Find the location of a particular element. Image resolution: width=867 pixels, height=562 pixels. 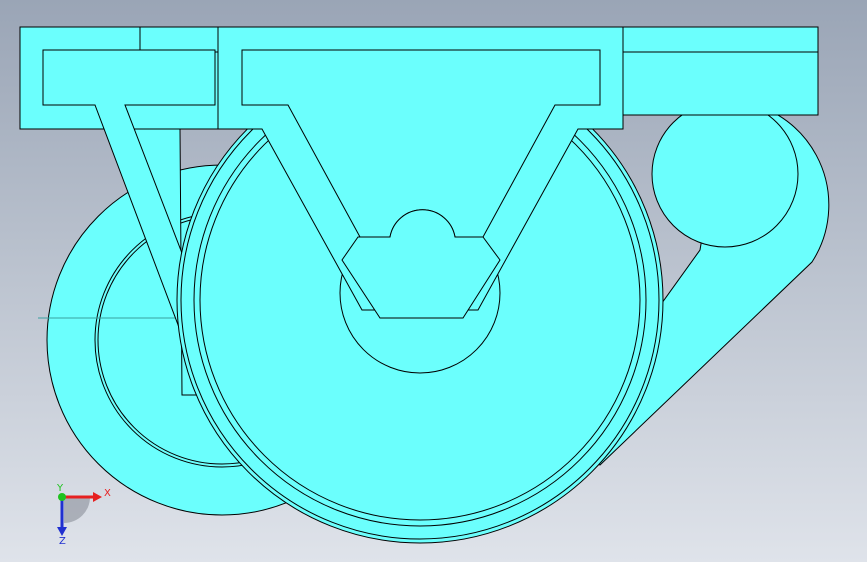

right-roller is located at coordinates (725, 174).